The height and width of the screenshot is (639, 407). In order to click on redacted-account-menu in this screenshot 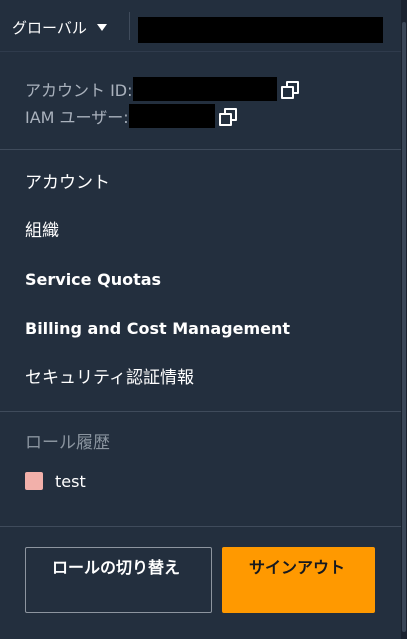, I will do `click(260, 30)`.